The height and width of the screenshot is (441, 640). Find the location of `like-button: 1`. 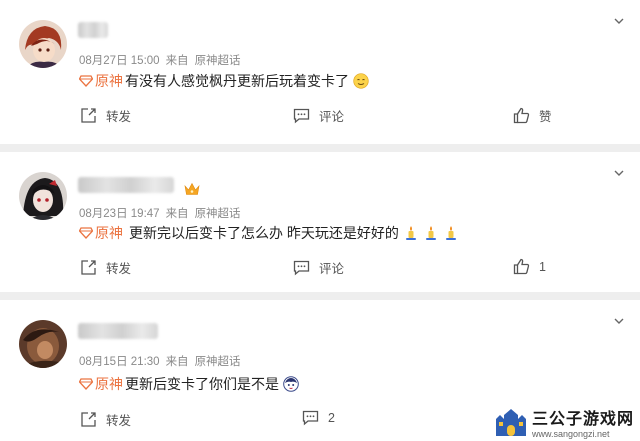

like-button: 1 is located at coordinates (529, 266).